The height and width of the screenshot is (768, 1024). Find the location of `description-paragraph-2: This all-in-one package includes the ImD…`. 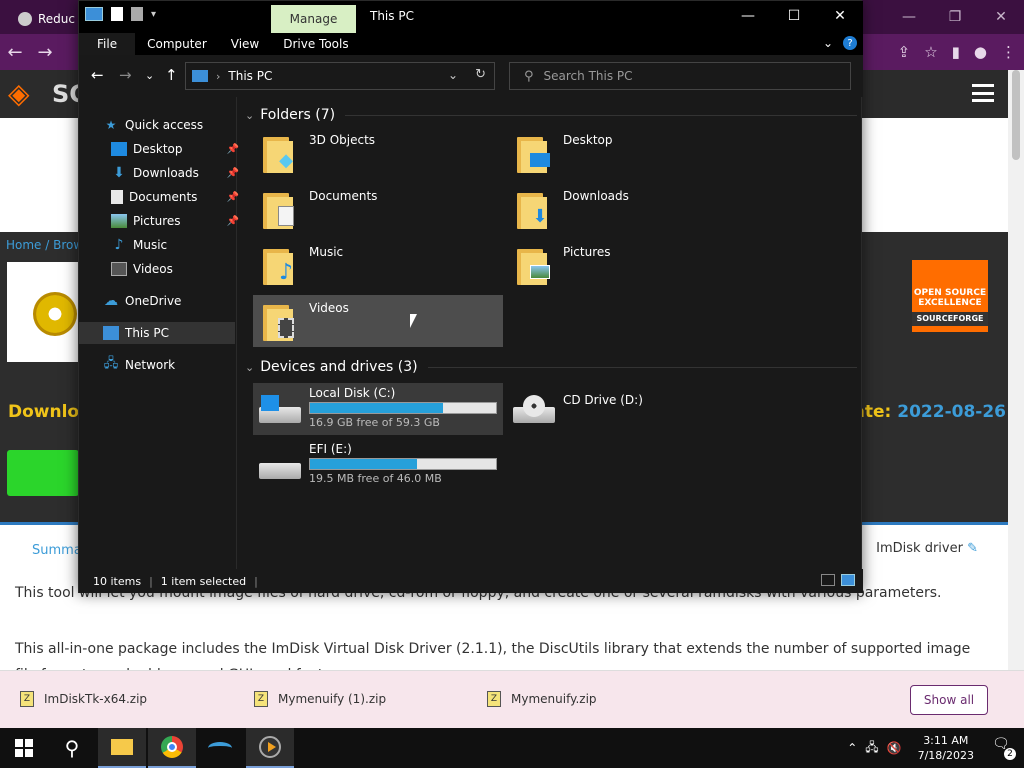

description-paragraph-2: This all-in-one package includes the ImD… is located at coordinates (493, 655).